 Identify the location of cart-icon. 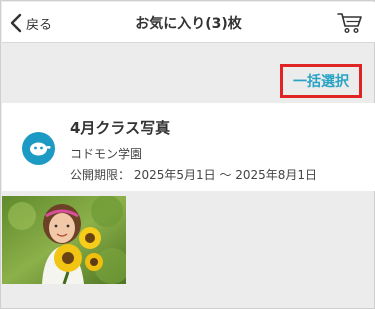
(349, 23).